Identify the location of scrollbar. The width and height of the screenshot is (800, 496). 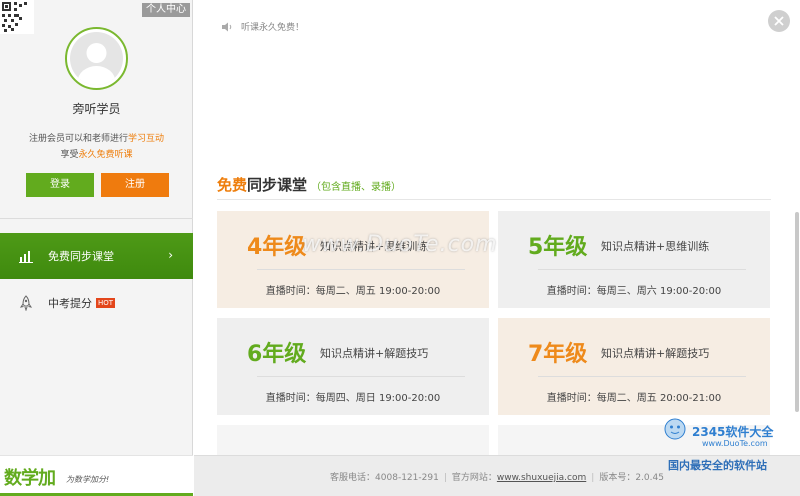
(797, 312).